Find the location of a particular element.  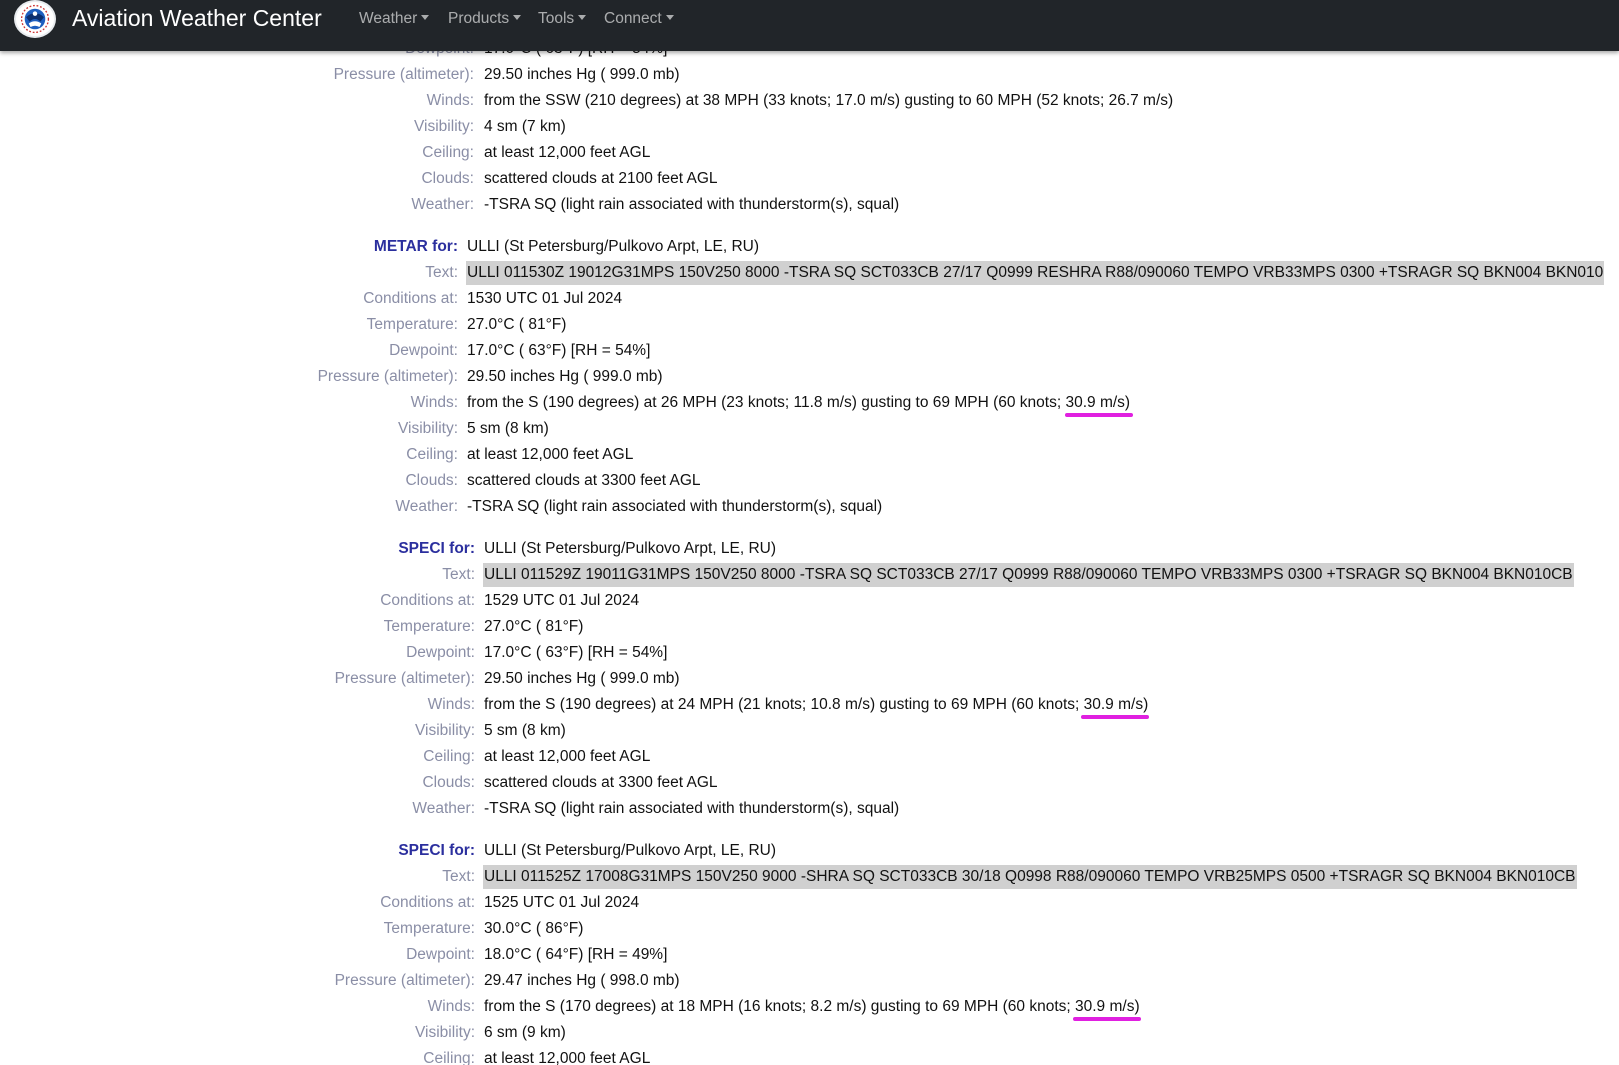

visibility-value: 4 sm (7 km) is located at coordinates (525, 126).